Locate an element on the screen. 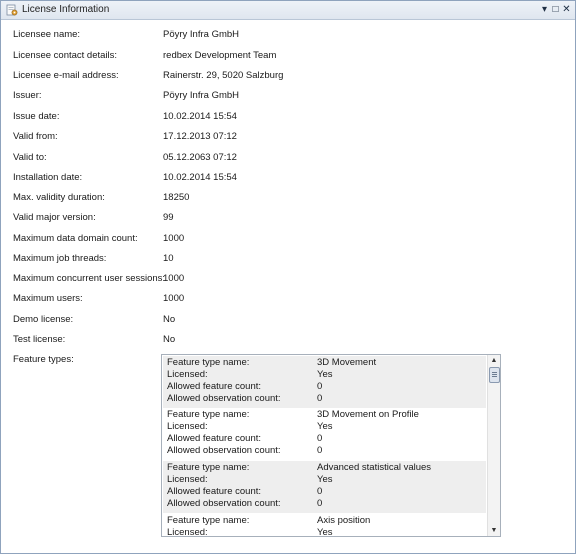 This screenshot has height=554, width=576. field-label: Maximum data domain count: is located at coordinates (75, 238).